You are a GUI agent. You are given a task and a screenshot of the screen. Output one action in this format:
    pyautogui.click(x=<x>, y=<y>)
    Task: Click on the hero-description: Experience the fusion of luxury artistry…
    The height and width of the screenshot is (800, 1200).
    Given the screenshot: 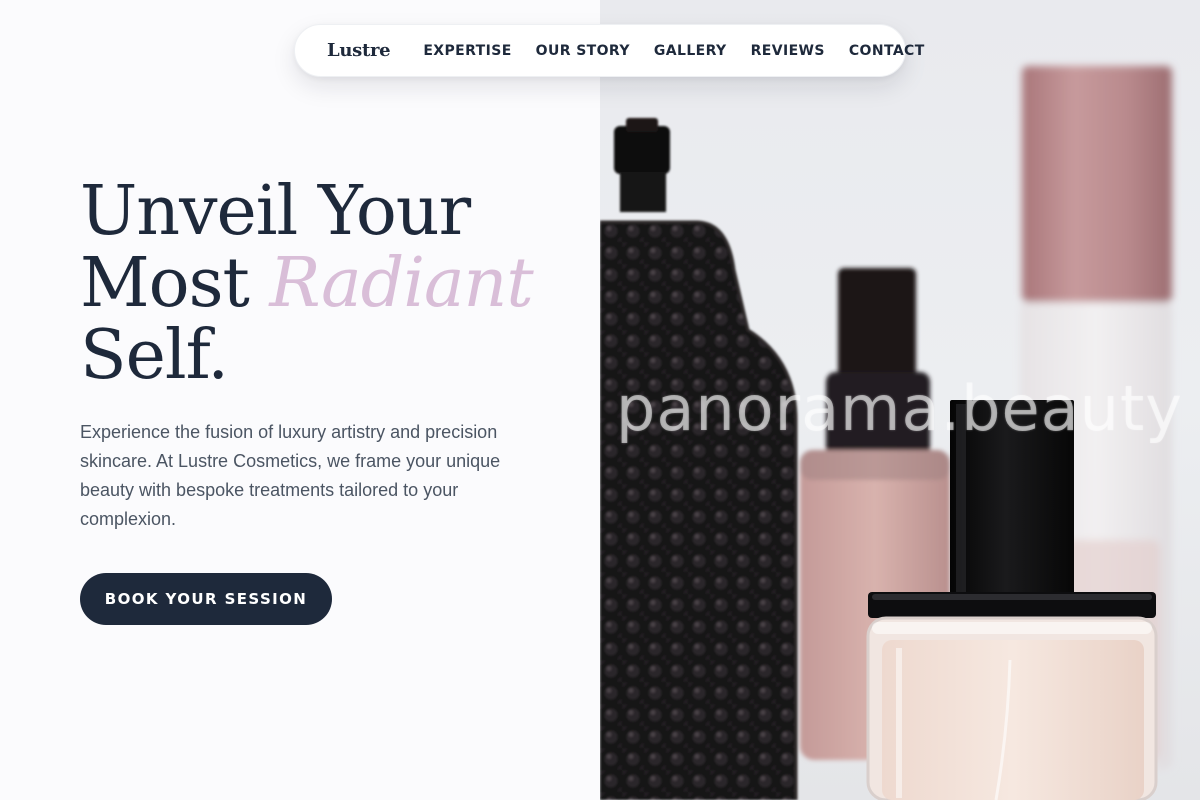 What is the action you would take?
    pyautogui.click(x=290, y=475)
    